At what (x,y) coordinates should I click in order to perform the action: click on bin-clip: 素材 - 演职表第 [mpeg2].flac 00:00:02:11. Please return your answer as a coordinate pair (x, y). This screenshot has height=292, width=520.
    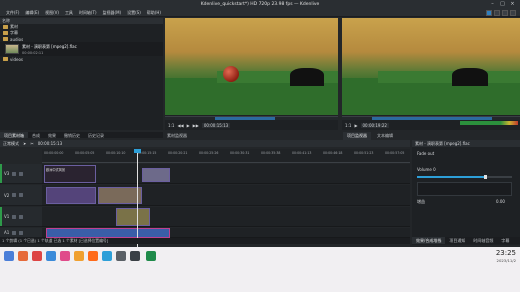
    Looking at the image, I should click on (81, 49).